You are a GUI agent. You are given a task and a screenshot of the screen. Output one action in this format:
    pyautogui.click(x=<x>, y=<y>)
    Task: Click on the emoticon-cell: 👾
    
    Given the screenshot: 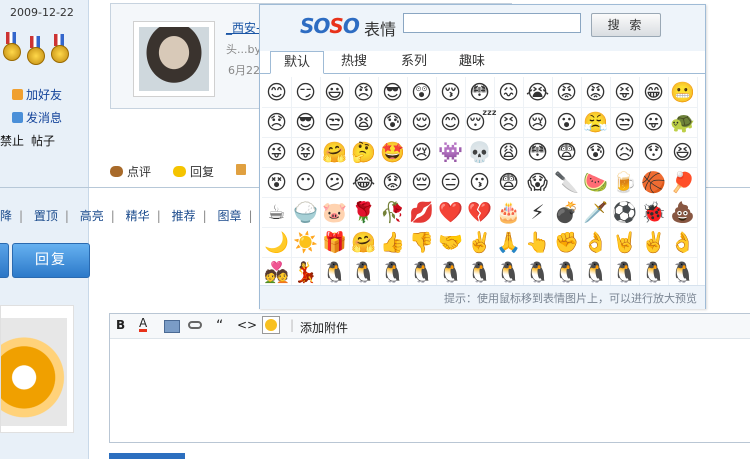 What is the action you would take?
    pyautogui.click(x=451, y=152)
    